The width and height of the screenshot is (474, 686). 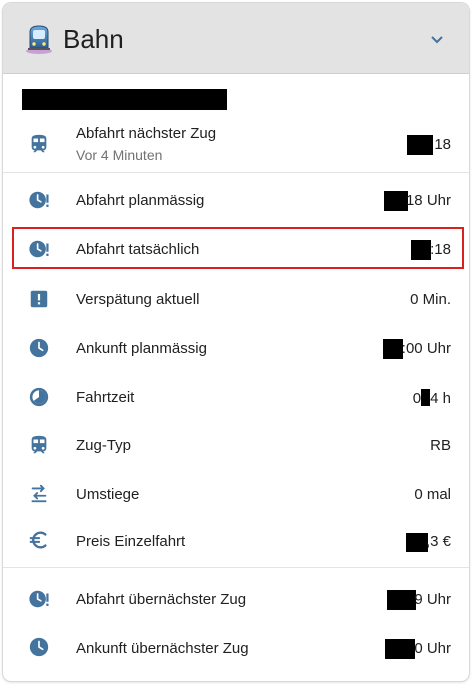 I want to click on row-next-next-arrival: Ankunft übernächster Zug 0 Uhr, so click(x=236, y=646).